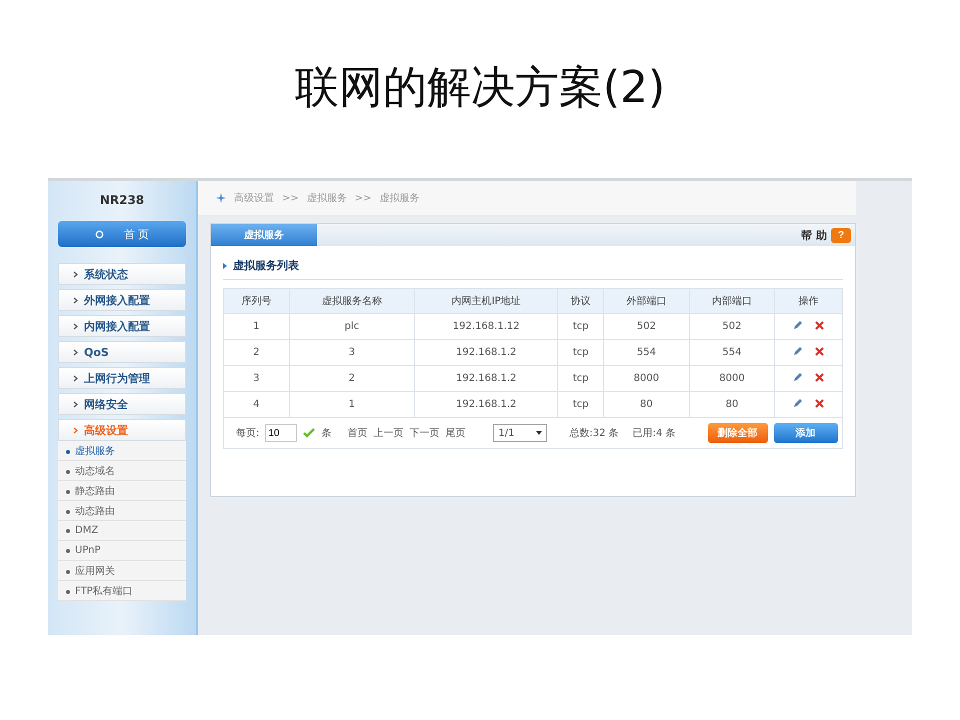 The image size is (960, 720). Describe the element at coordinates (647, 301) in the screenshot. I see `column-header: 外部端口` at that location.